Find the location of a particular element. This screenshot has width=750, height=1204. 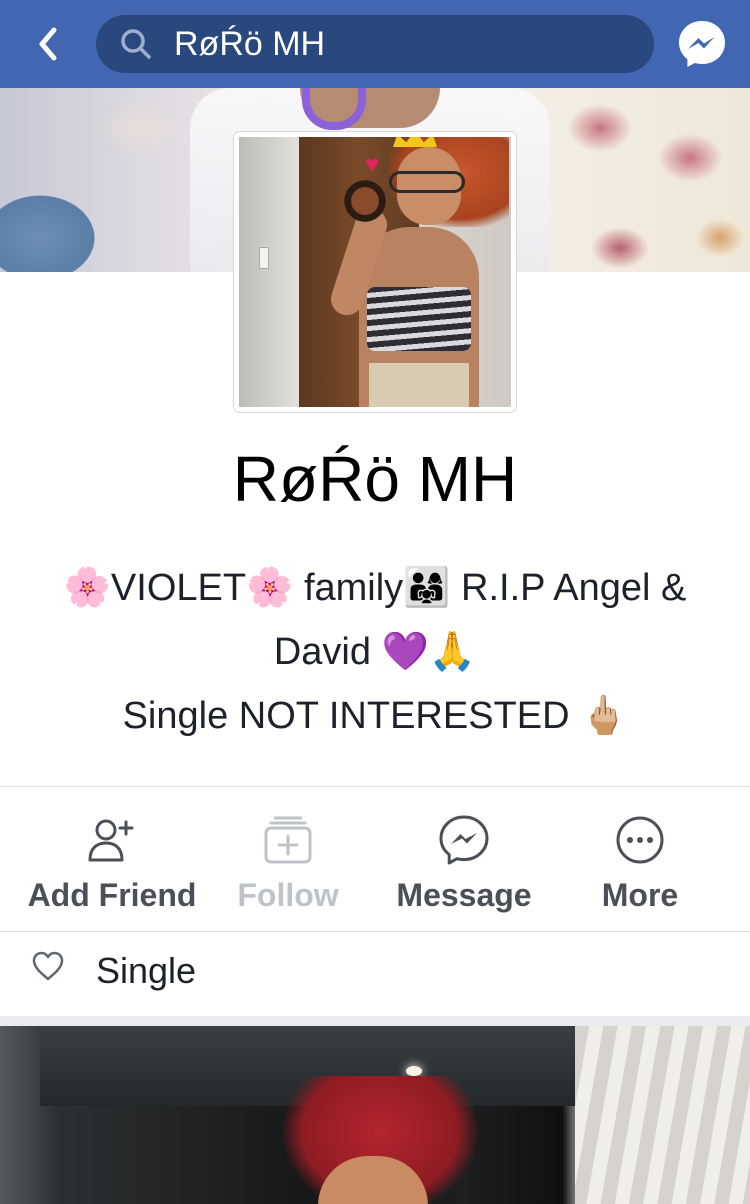

search-field: RøŔö MH is located at coordinates (375, 44).